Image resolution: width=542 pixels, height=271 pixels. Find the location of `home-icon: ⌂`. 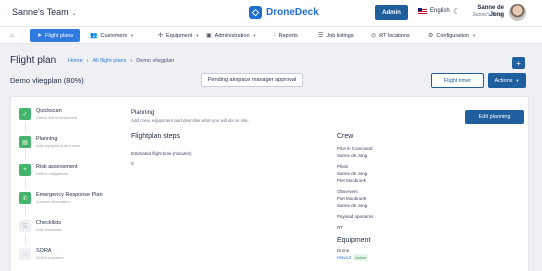

home-icon: ⌂ is located at coordinates (13, 35).